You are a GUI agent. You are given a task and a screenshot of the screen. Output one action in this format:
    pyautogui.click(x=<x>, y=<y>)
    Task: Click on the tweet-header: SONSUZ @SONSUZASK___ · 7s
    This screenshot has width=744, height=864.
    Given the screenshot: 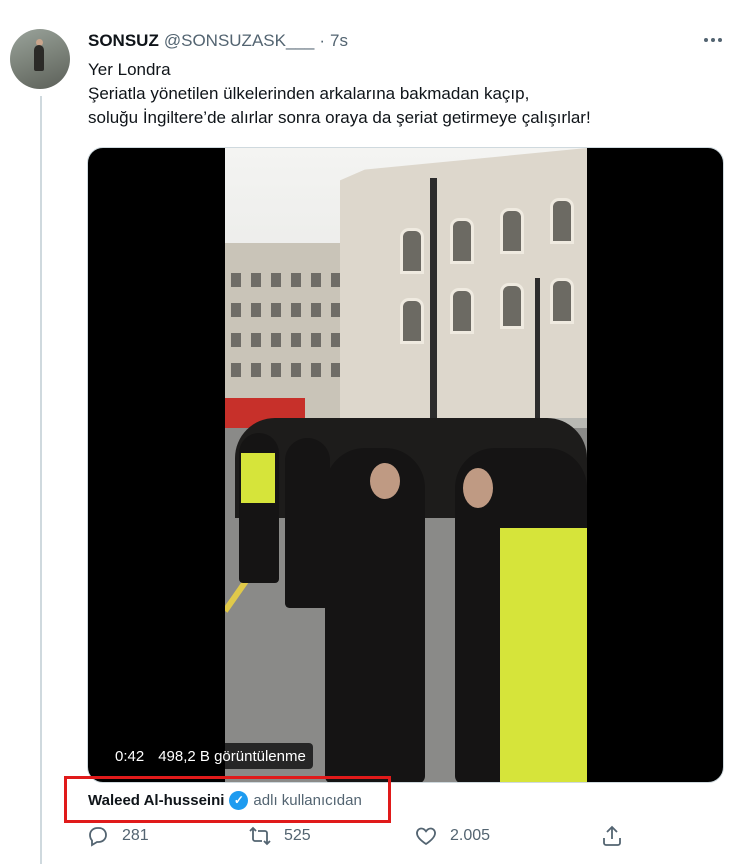 What is the action you would take?
    pyautogui.click(x=218, y=41)
    